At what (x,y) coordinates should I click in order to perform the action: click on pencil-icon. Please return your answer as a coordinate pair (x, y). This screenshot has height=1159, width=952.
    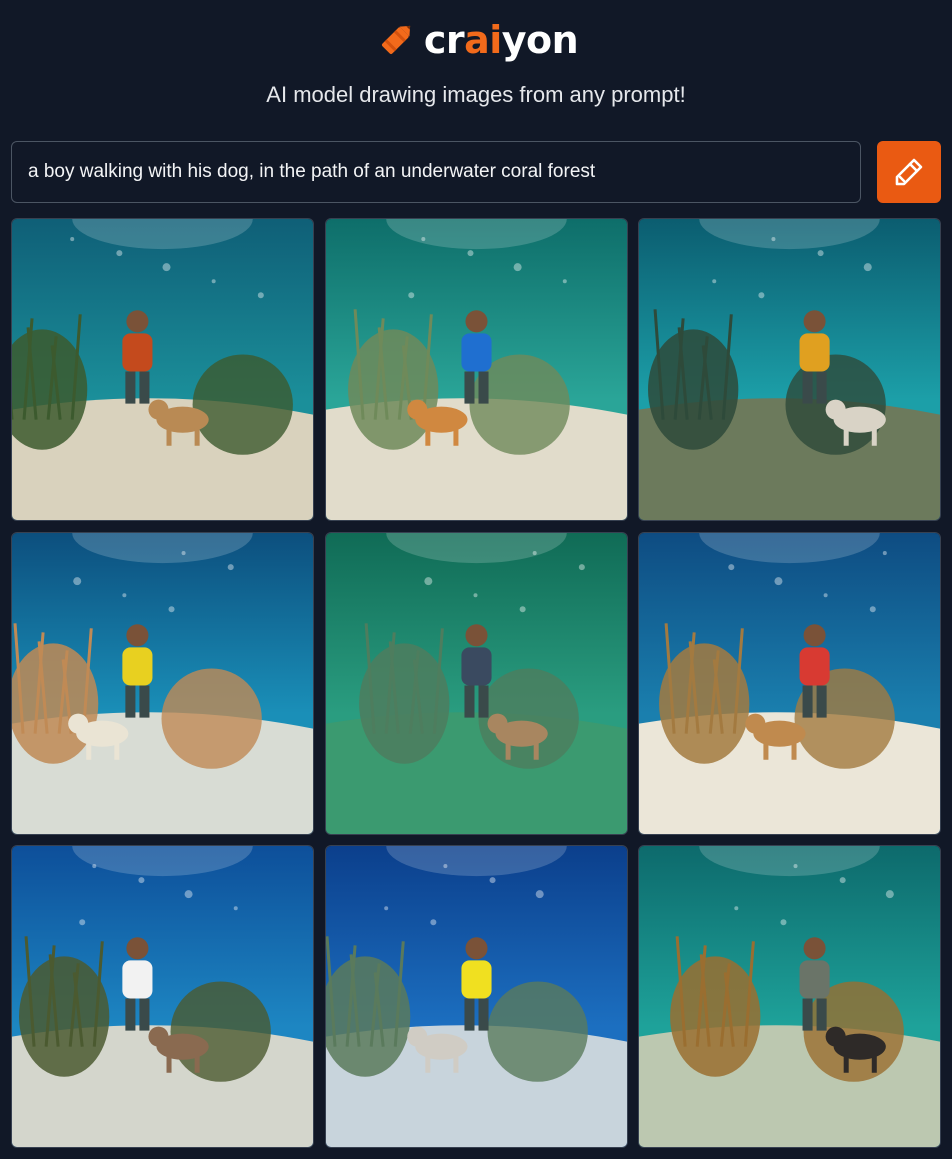
    Looking at the image, I should click on (909, 172).